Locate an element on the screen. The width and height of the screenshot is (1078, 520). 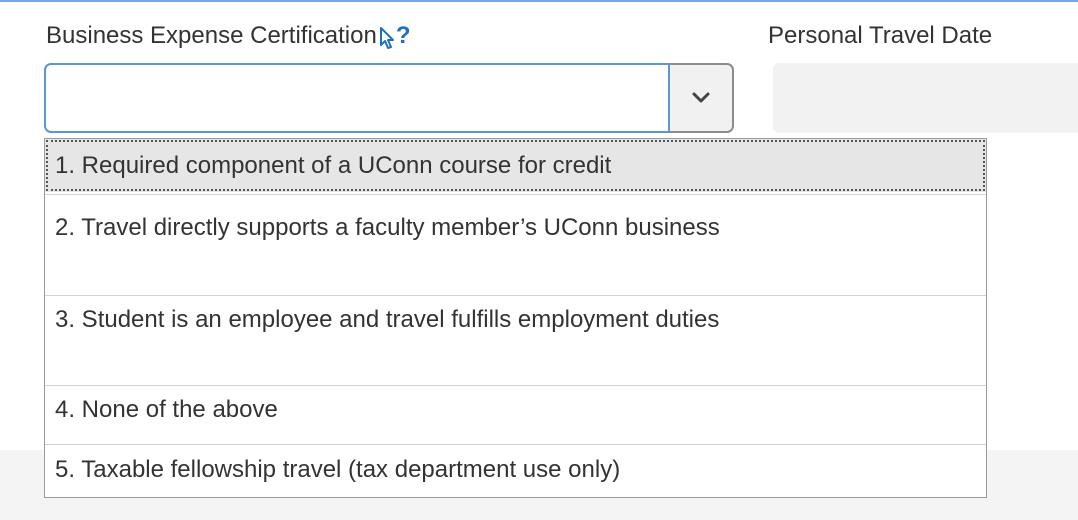
top-divider is located at coordinates (539, 1).